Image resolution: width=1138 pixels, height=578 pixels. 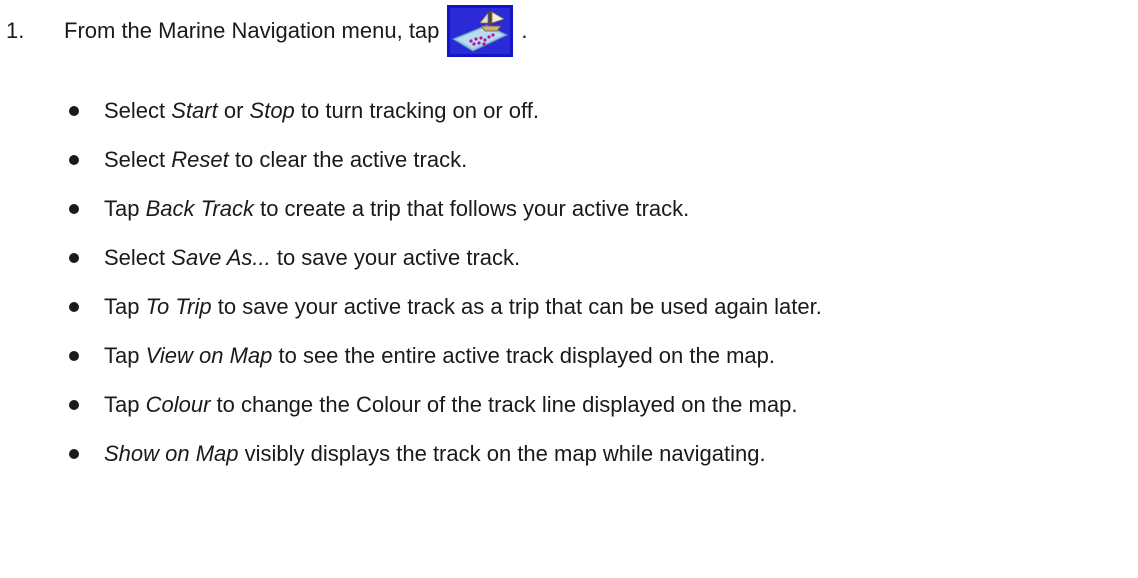 What do you see at coordinates (252, 30) in the screenshot?
I see `step-instruction: From the Marine Navigation menu, tap` at bounding box center [252, 30].